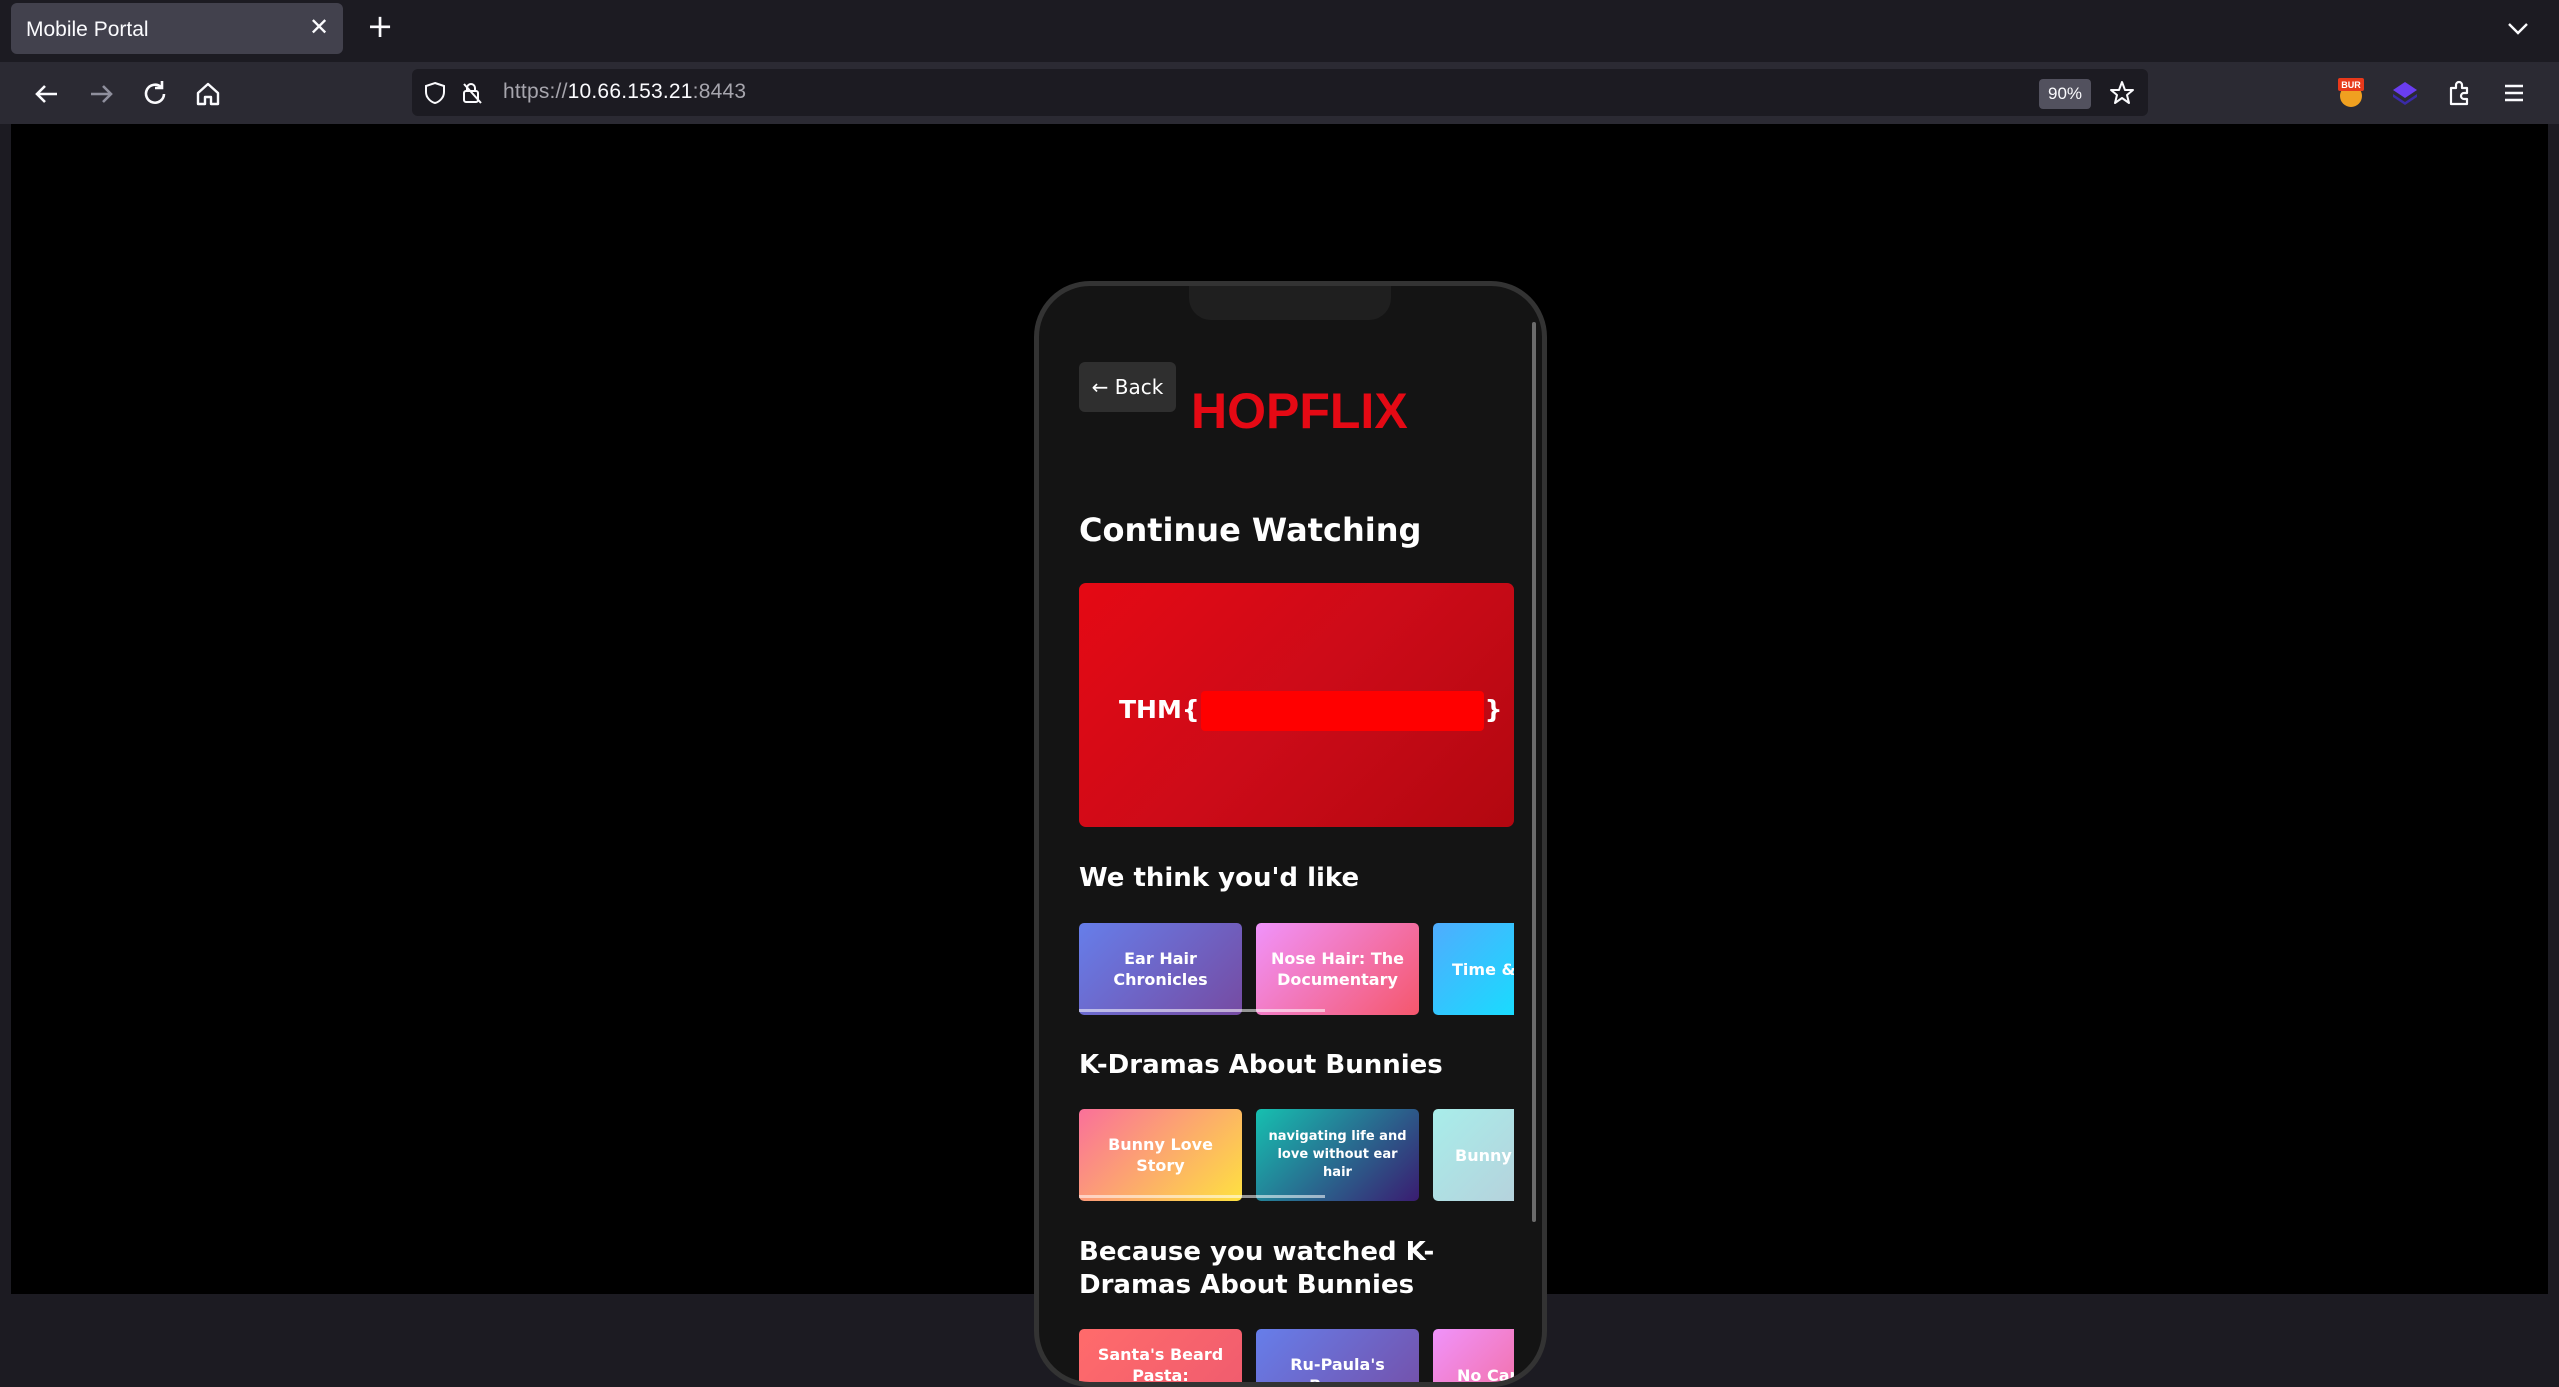 Image resolution: width=2559 pixels, height=1387 pixels. What do you see at coordinates (630, 91) in the screenshot?
I see `url-host: 10.66.153.21` at bounding box center [630, 91].